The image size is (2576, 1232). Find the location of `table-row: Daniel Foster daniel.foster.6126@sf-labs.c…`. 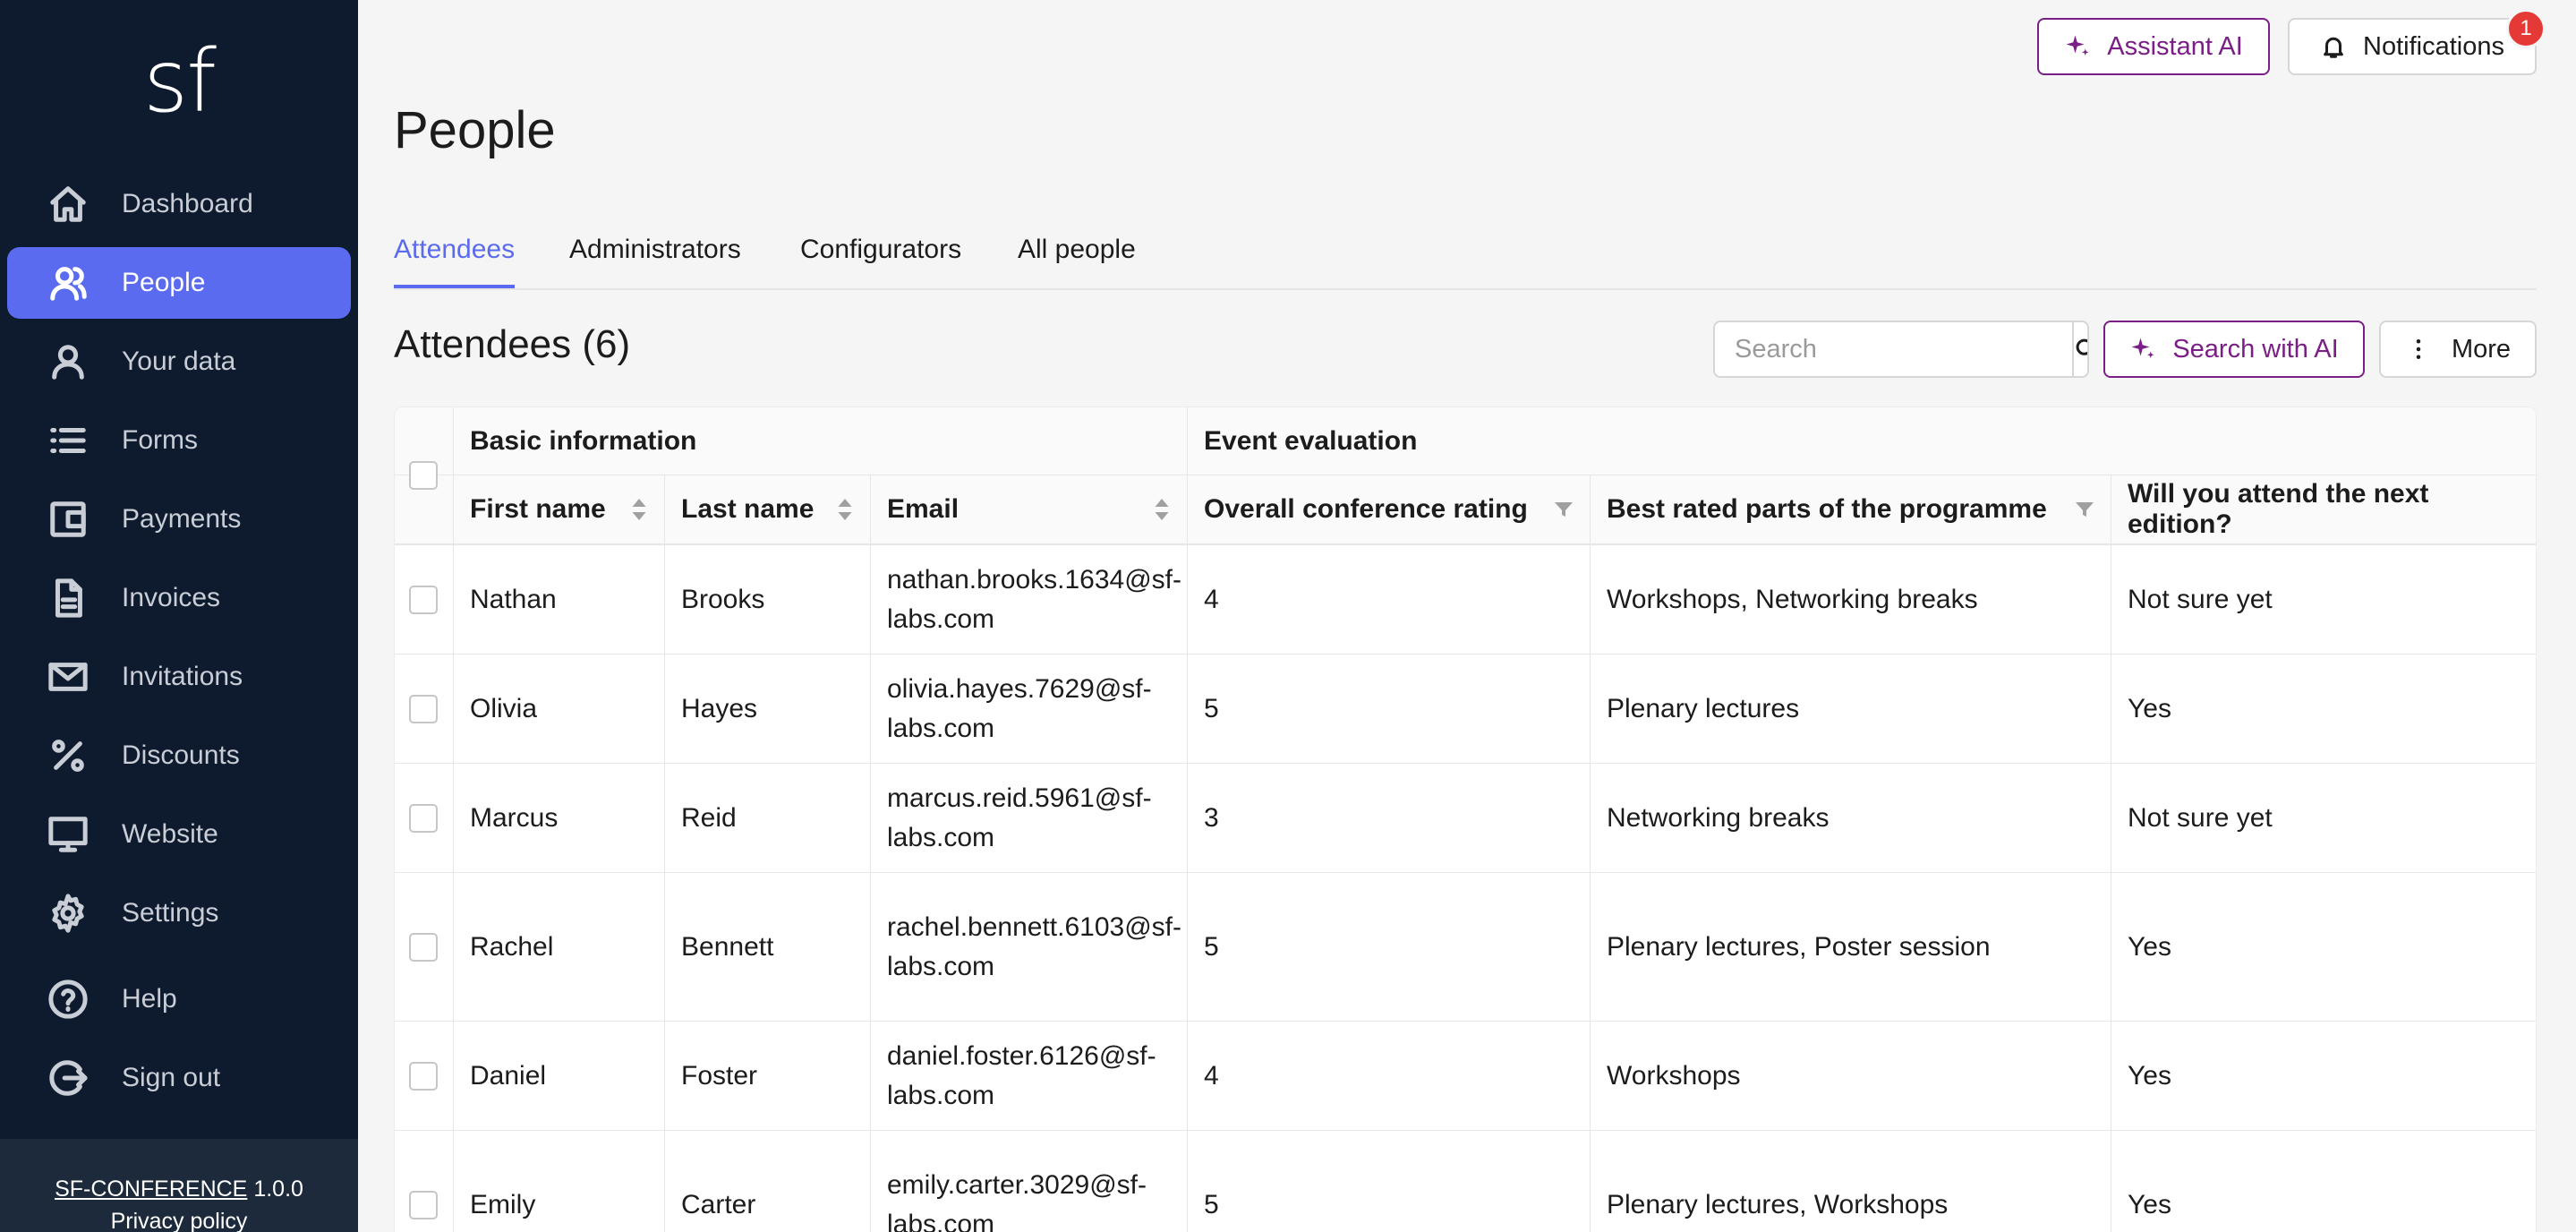

table-row: Daniel Foster daniel.foster.6126@sf-labs.c… is located at coordinates (1465, 1076).